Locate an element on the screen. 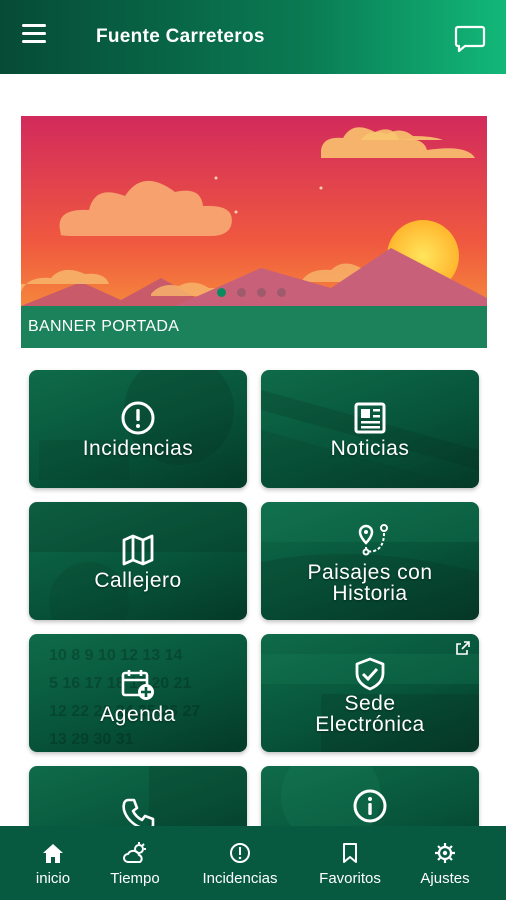 The image size is (506, 900). tab-ajustes: Ajustes is located at coordinates (445, 863).